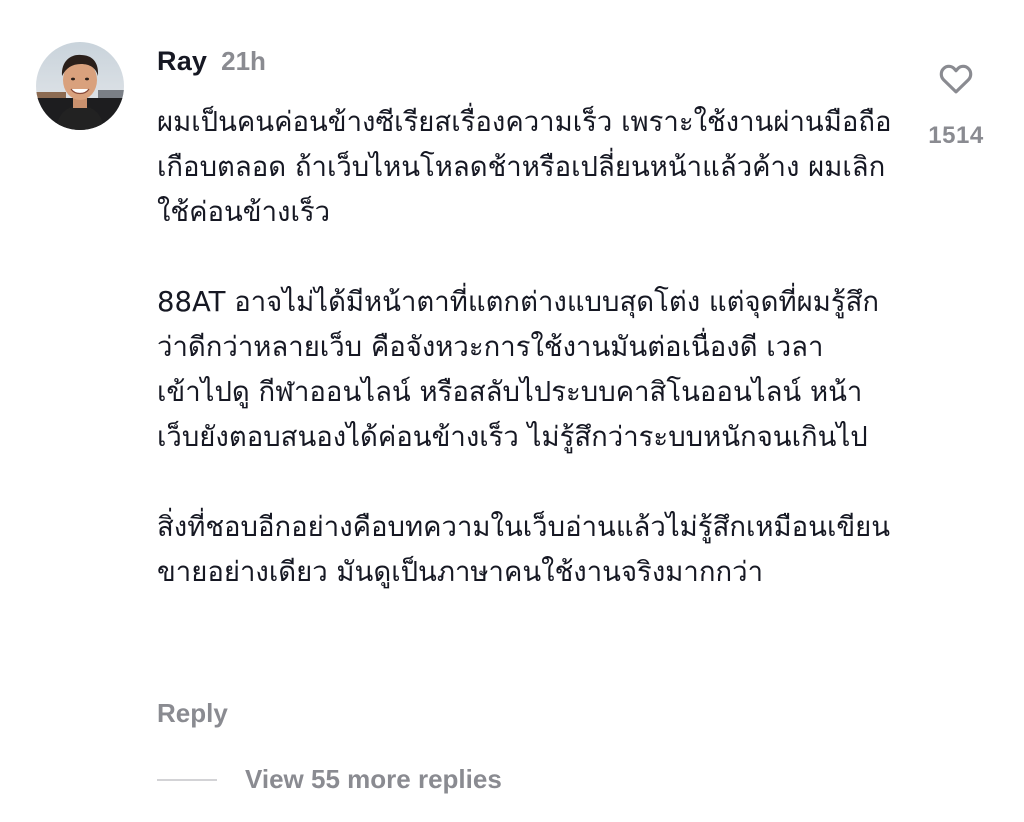 The height and width of the screenshot is (822, 1024). Describe the element at coordinates (956, 78) in the screenshot. I see `heart-outline-icon` at that location.